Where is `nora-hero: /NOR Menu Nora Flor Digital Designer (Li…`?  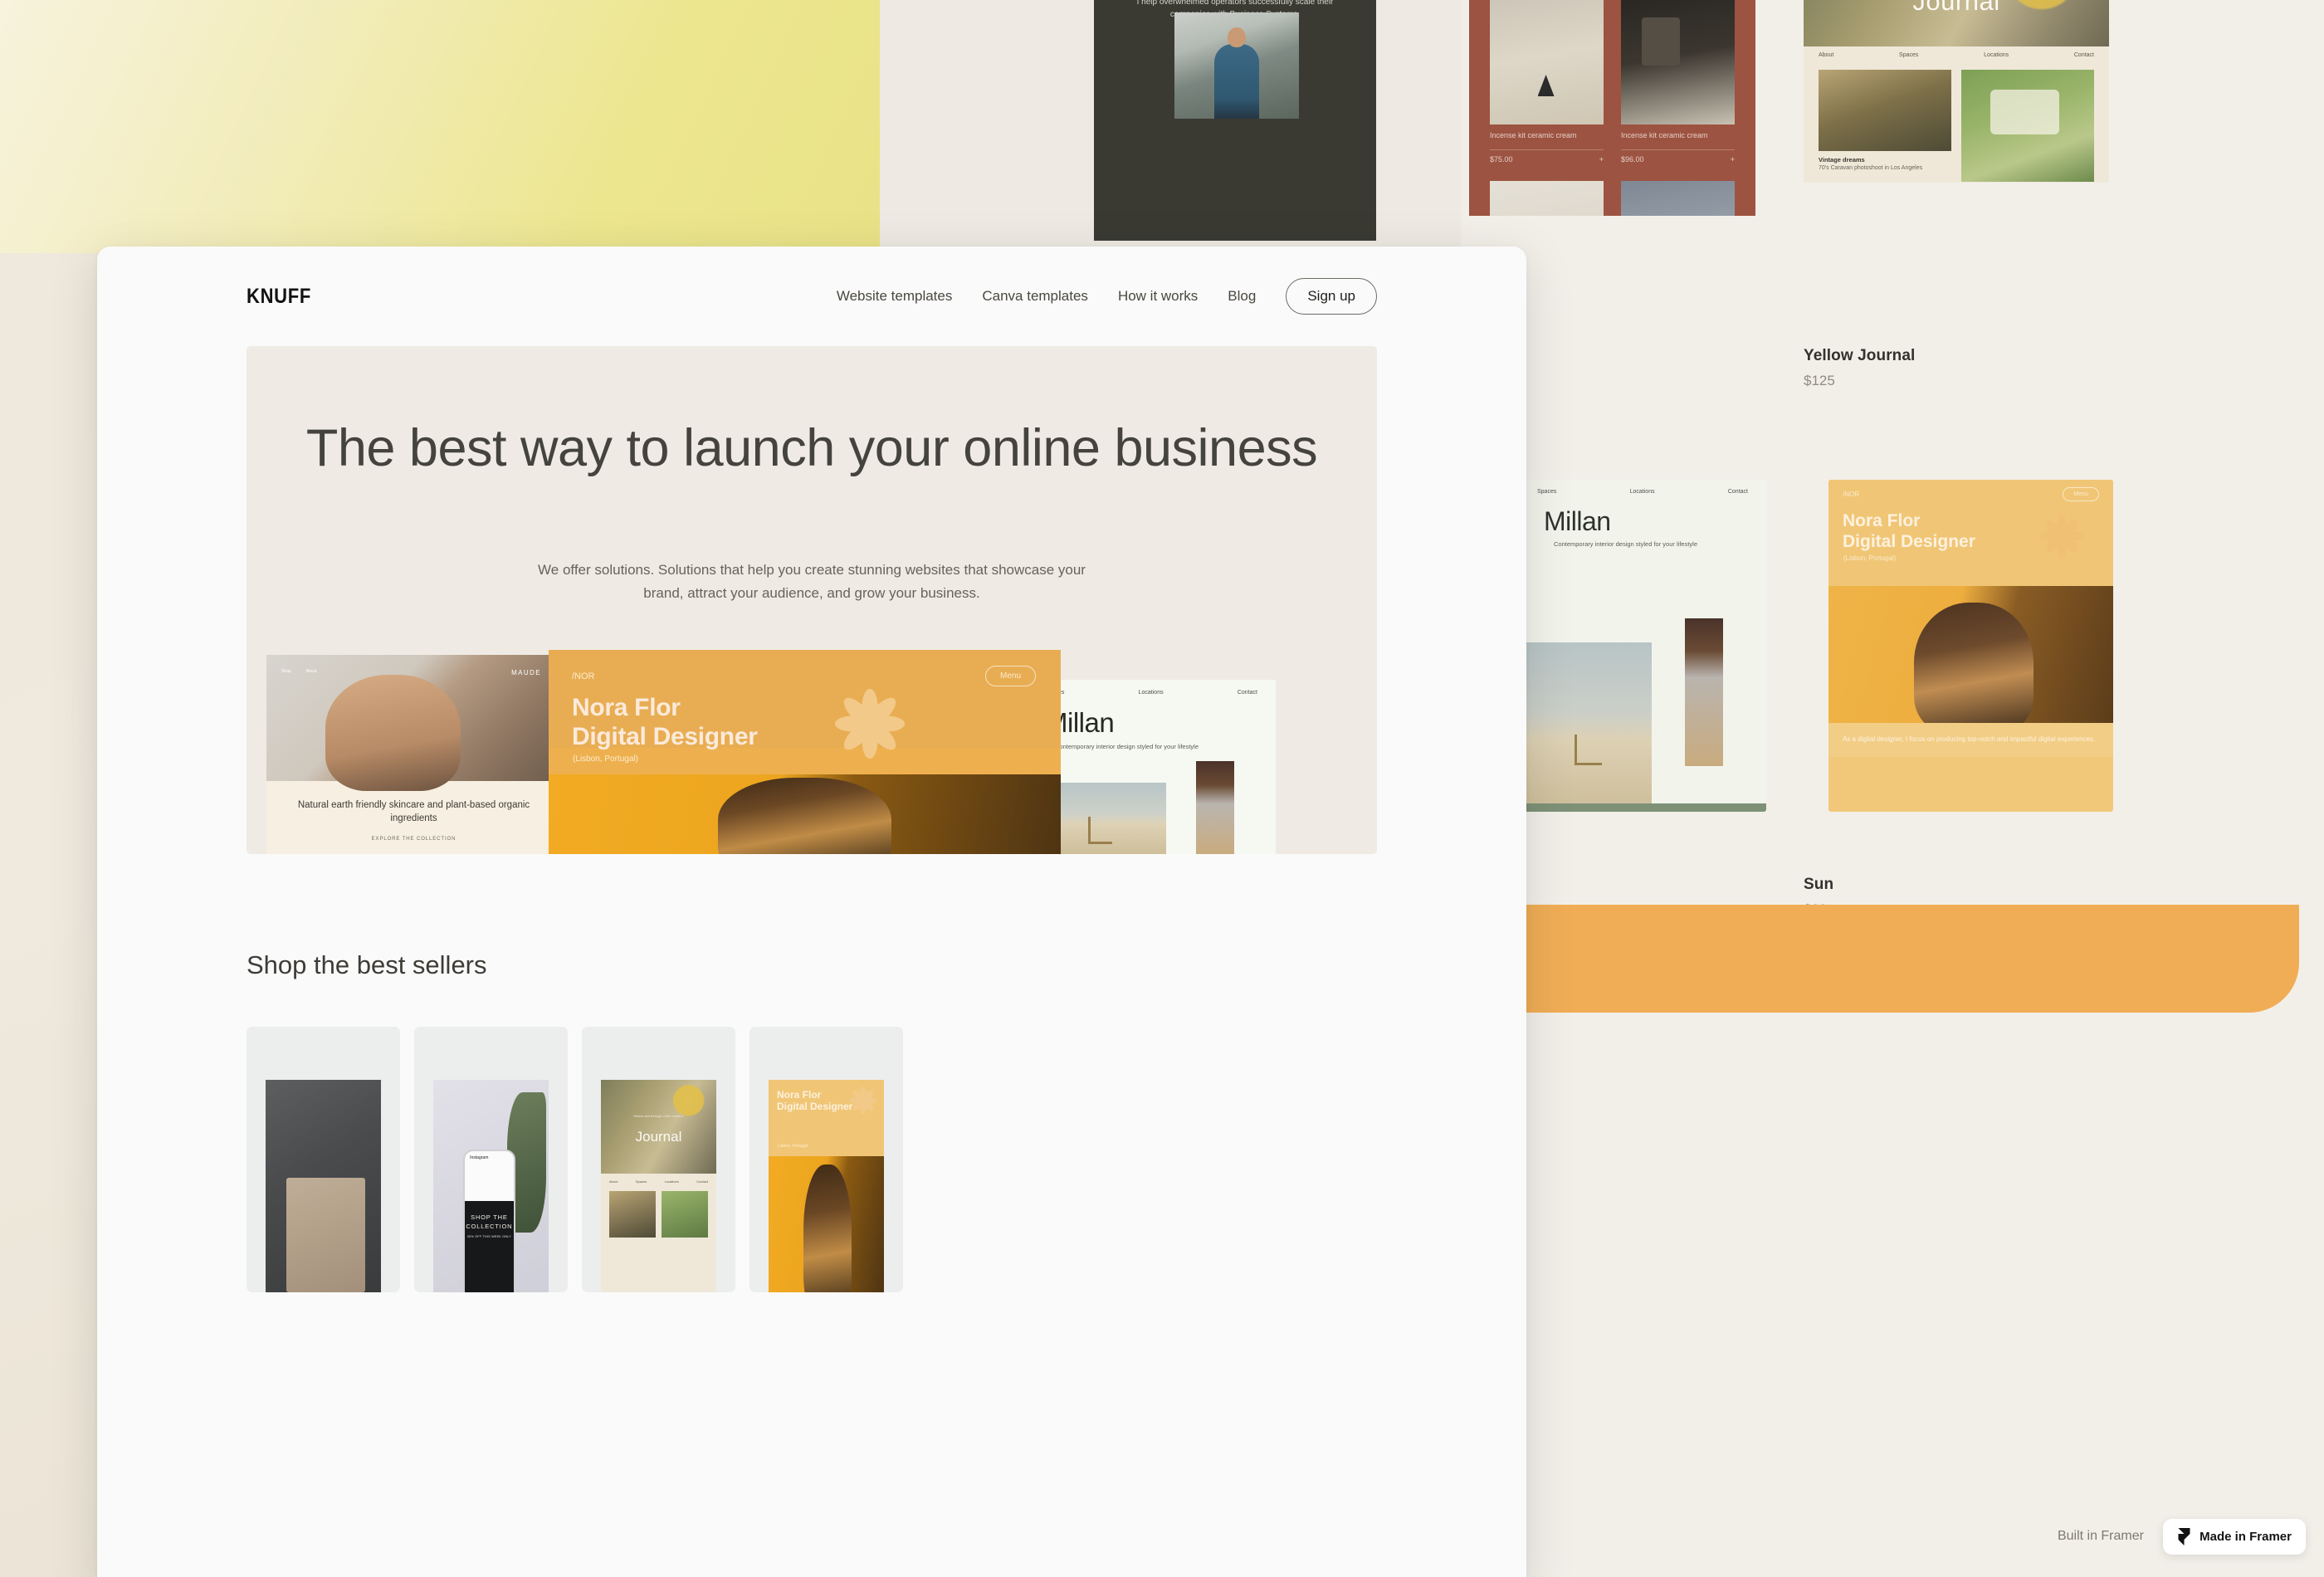 nora-hero: /NOR Menu Nora Flor Digital Designer (Li… is located at coordinates (1970, 533).